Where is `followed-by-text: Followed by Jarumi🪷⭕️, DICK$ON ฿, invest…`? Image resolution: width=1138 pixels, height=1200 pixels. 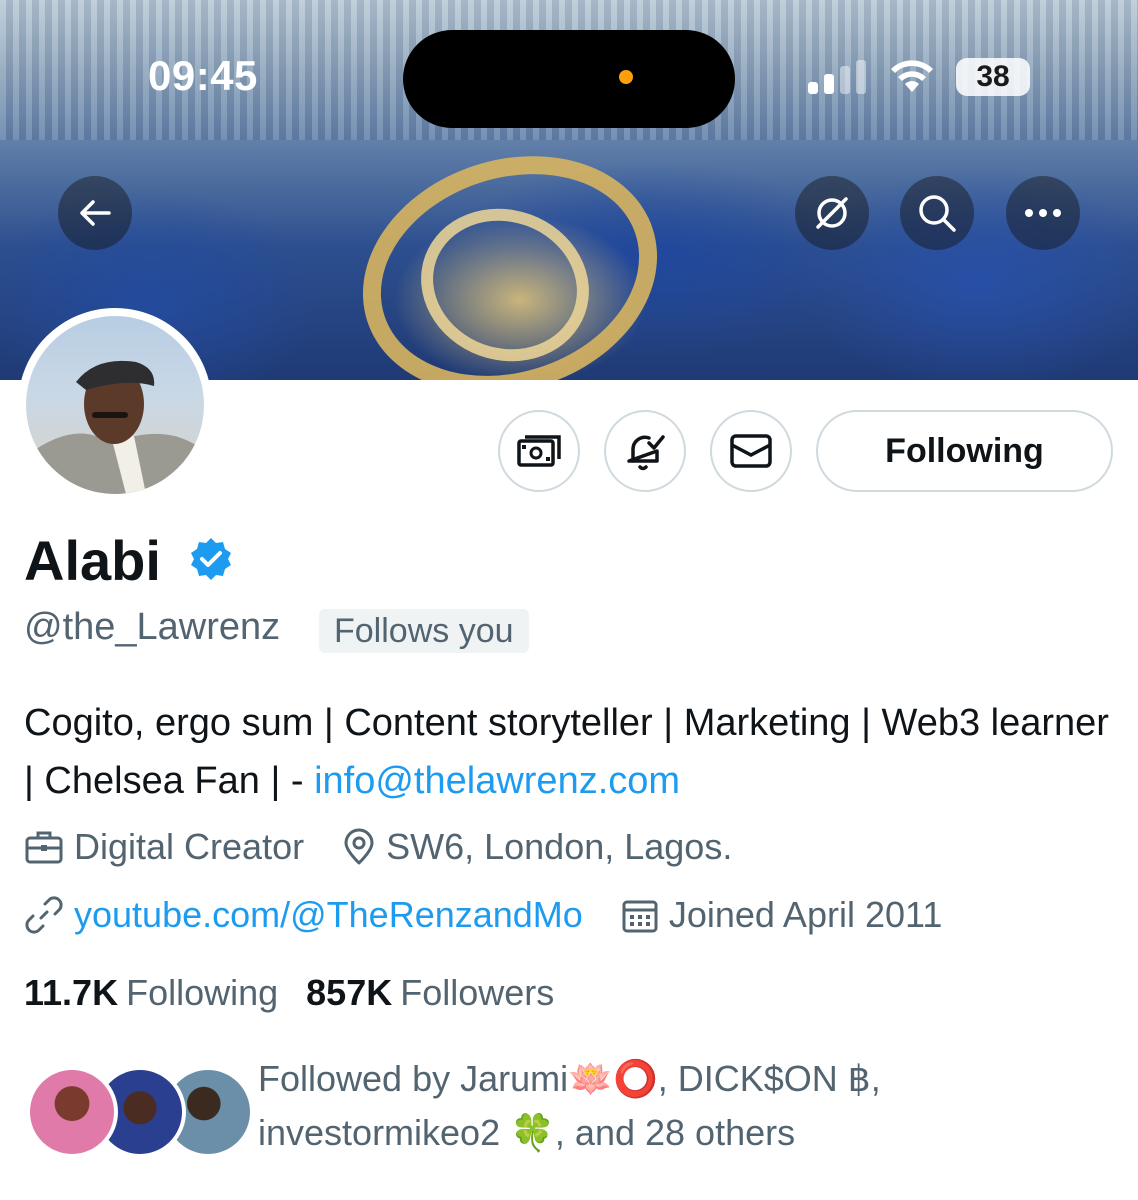 followed-by-text: Followed by Jarumi🪷⭕️, DICK$ON ฿, invest… is located at coordinates (693, 1106).